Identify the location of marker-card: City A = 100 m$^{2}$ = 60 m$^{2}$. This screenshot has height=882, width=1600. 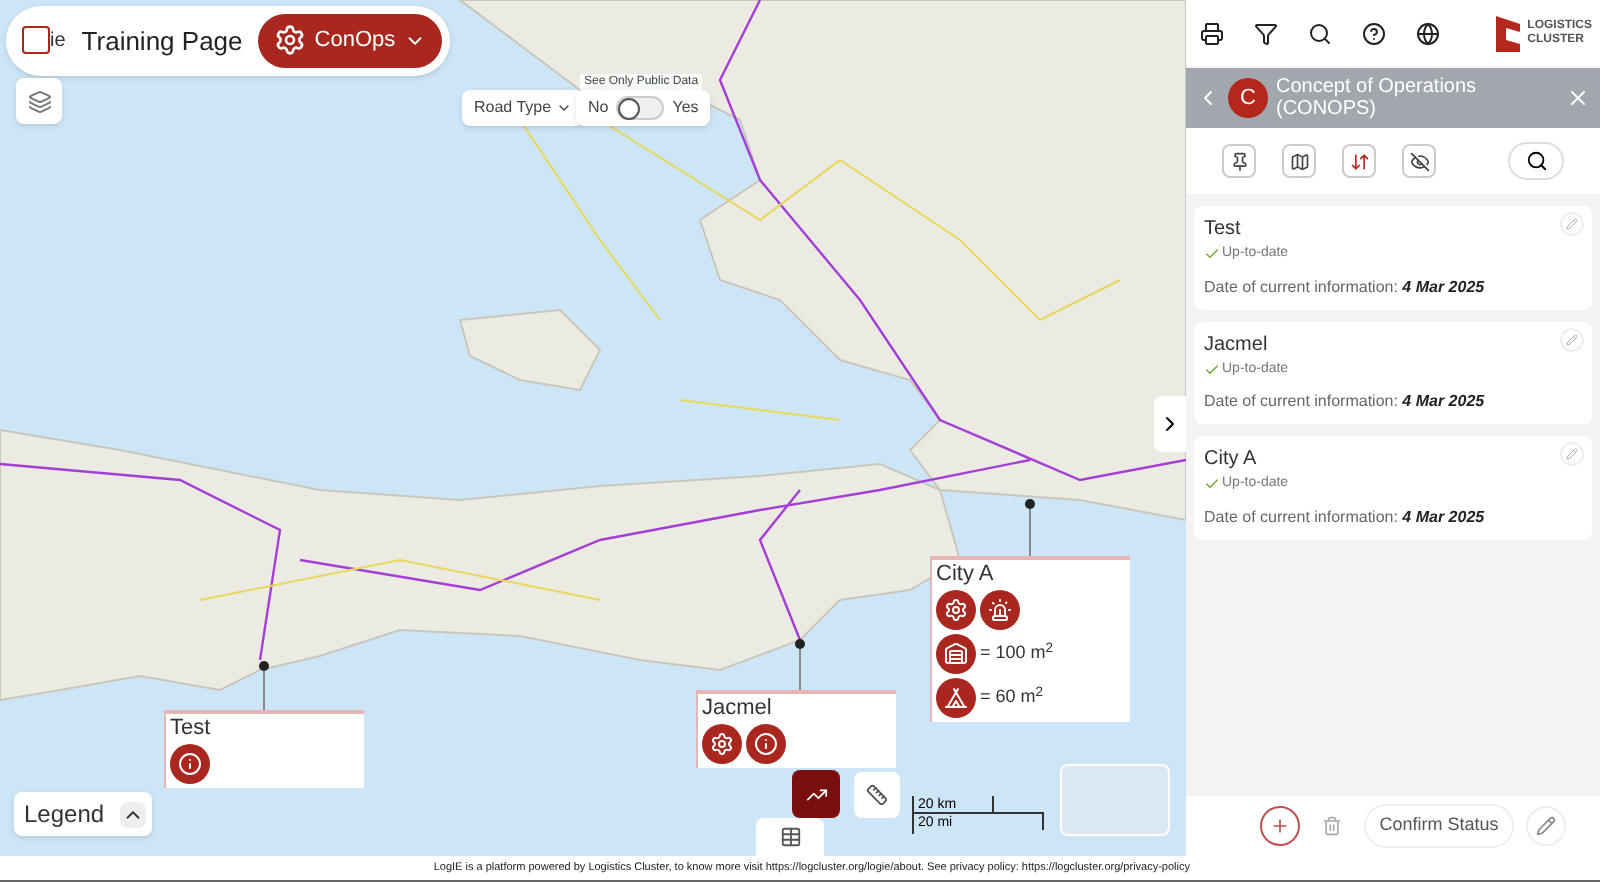
(1030, 639).